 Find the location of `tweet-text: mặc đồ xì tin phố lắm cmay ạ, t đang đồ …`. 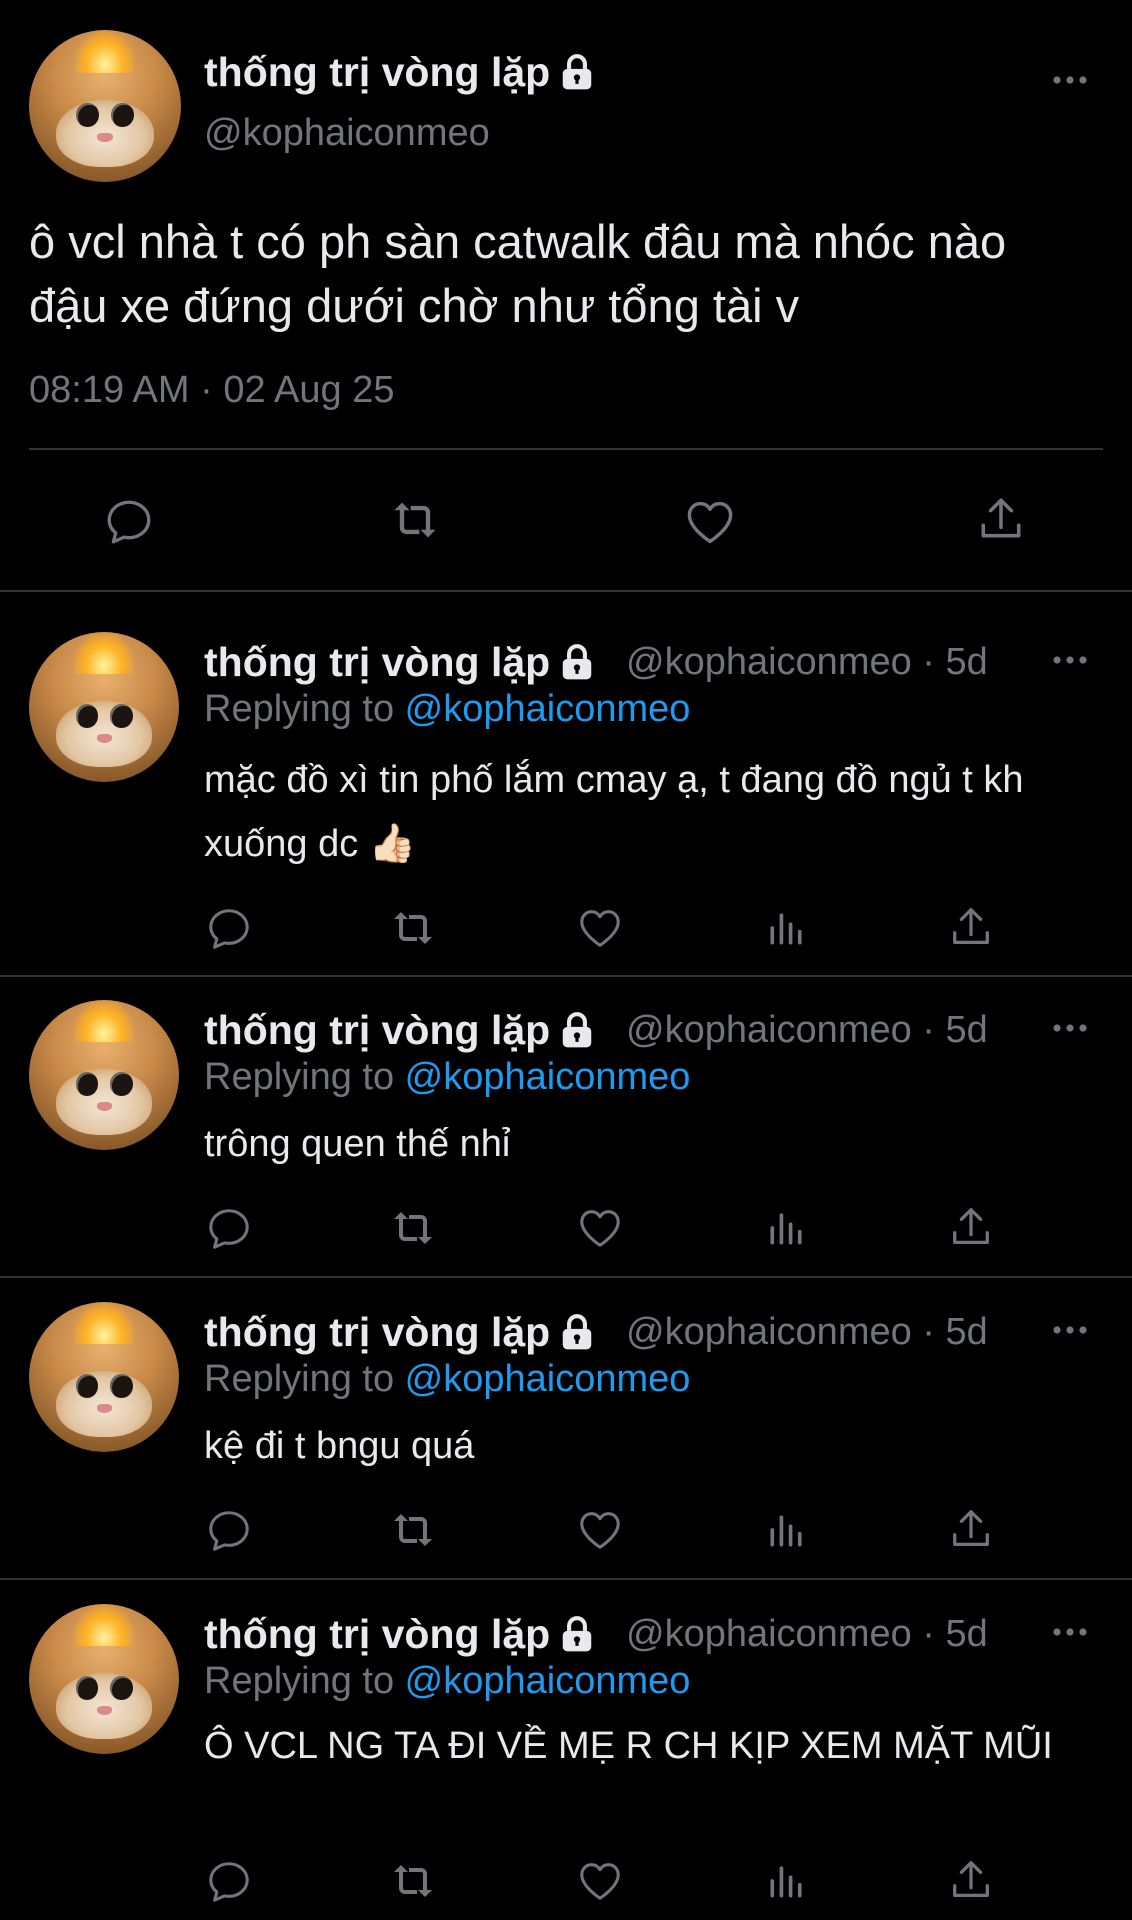

tweet-text: mặc đồ xì tin phố lắm cmay ạ, t đang đồ … is located at coordinates (614, 812).